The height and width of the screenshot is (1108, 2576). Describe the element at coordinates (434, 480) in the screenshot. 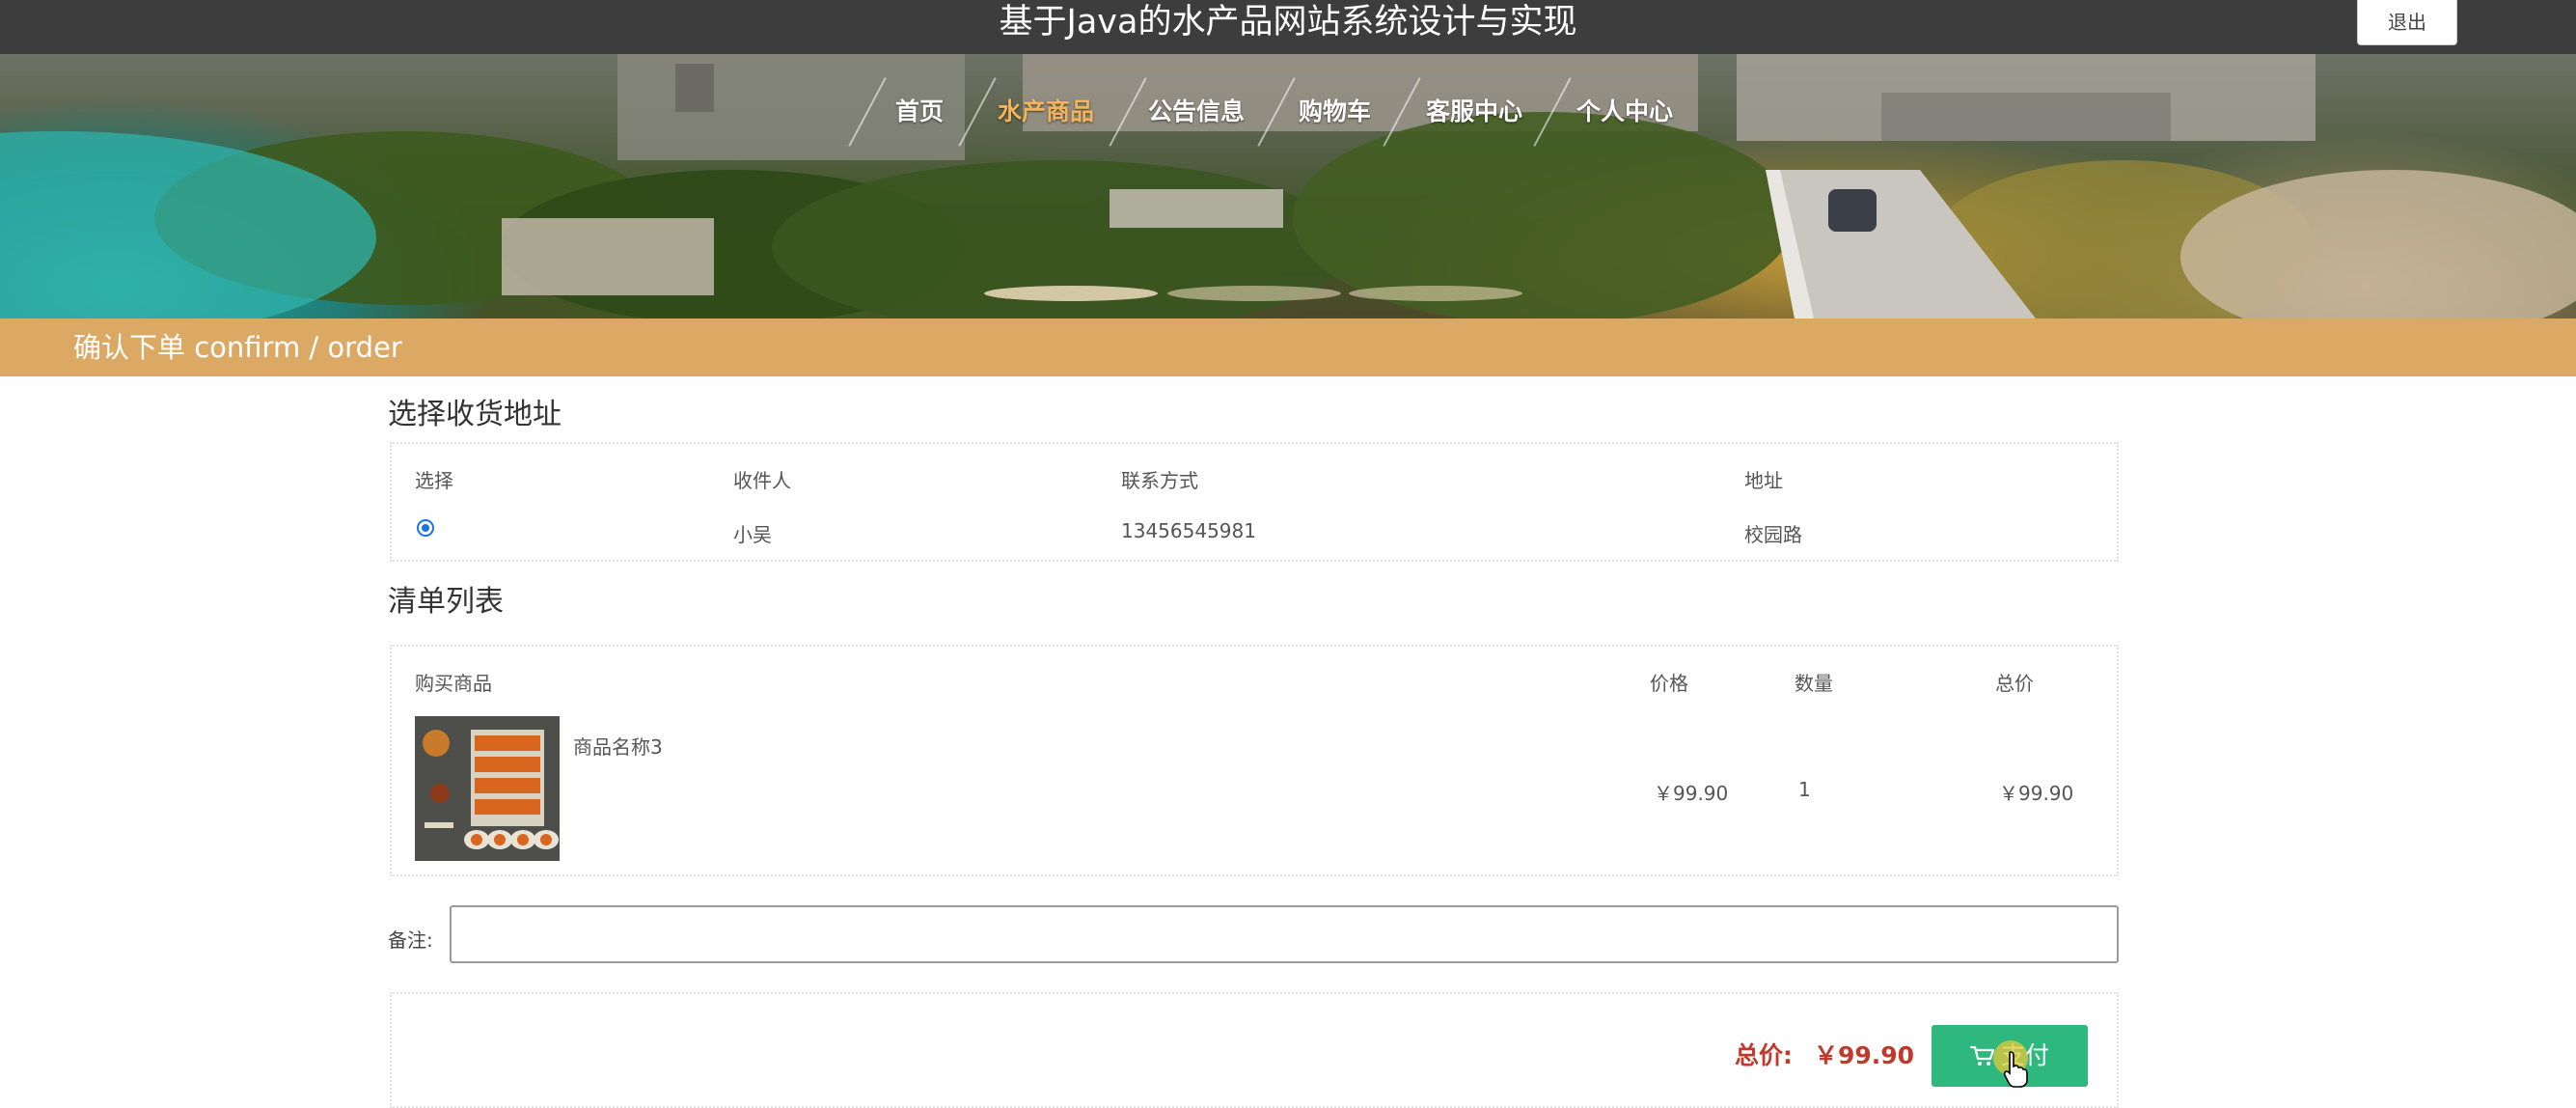

I see `column-header-select: 选择` at that location.